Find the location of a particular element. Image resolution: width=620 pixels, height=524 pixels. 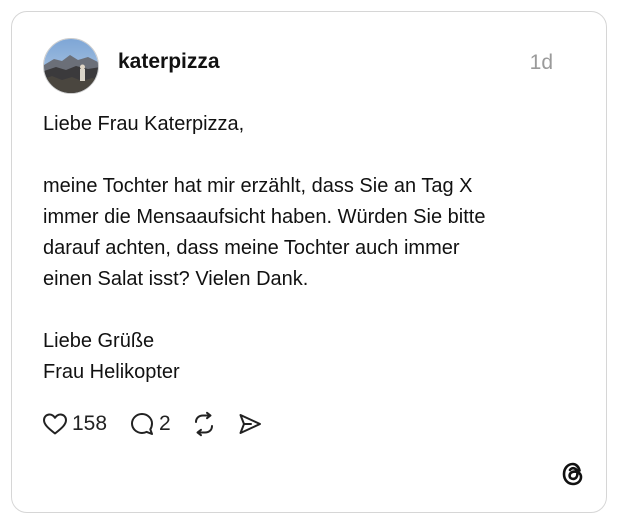

action-bar: 158 2 is located at coordinates (152, 424).